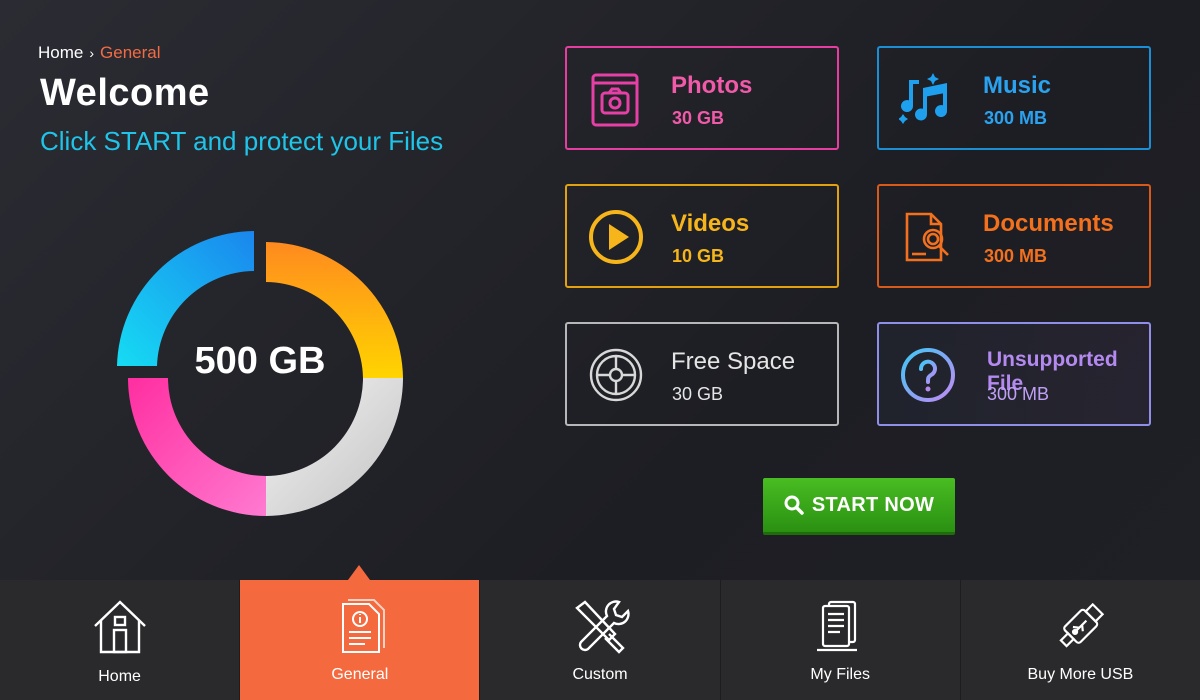  What do you see at coordinates (1014, 374) in the screenshot?
I see `category-card-unsupported: Unsupported File 300 MB` at bounding box center [1014, 374].